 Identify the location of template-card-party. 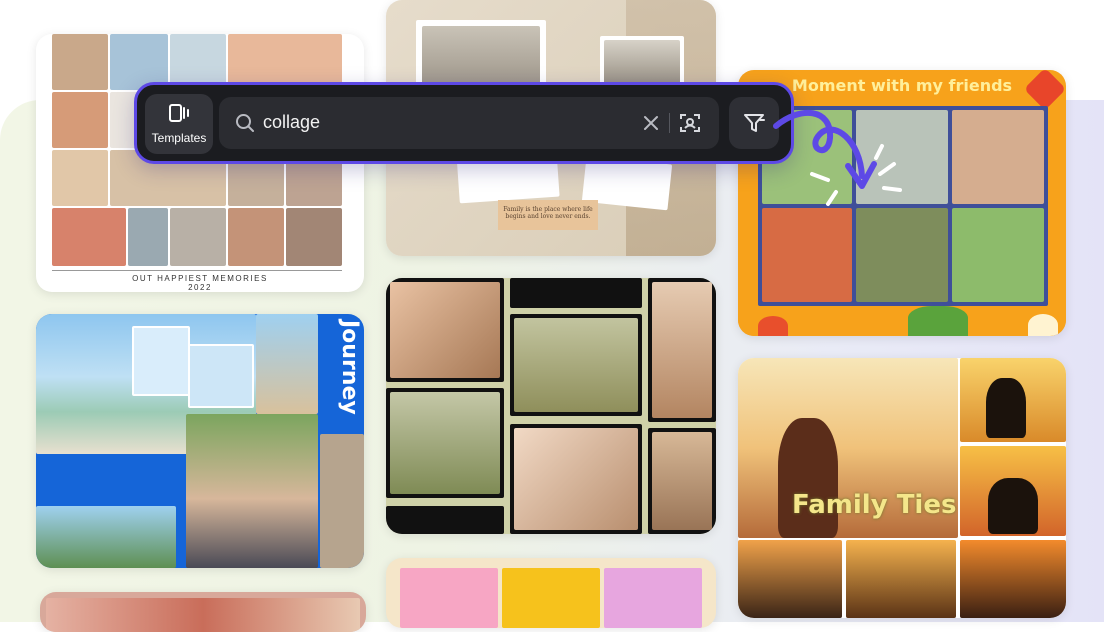
(203, 612).